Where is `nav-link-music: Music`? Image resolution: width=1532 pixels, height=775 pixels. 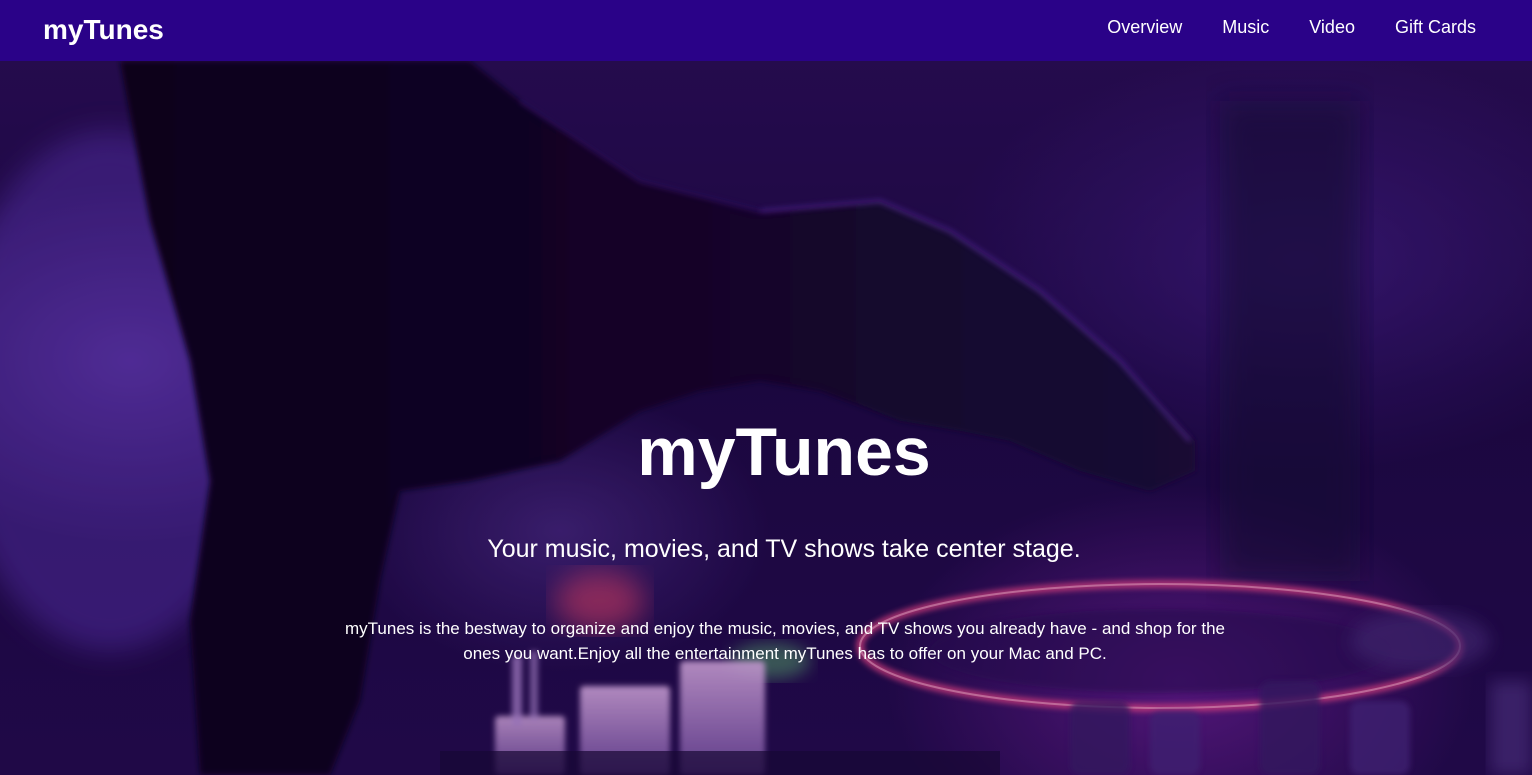 nav-link-music: Music is located at coordinates (1245, 27).